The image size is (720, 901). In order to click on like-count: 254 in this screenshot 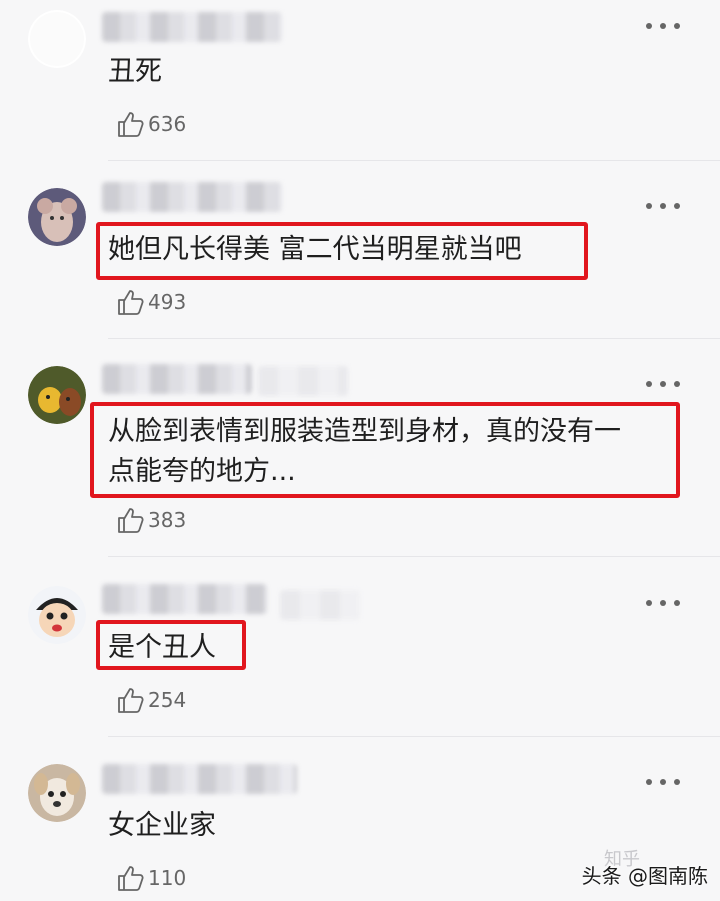, I will do `click(167, 700)`.